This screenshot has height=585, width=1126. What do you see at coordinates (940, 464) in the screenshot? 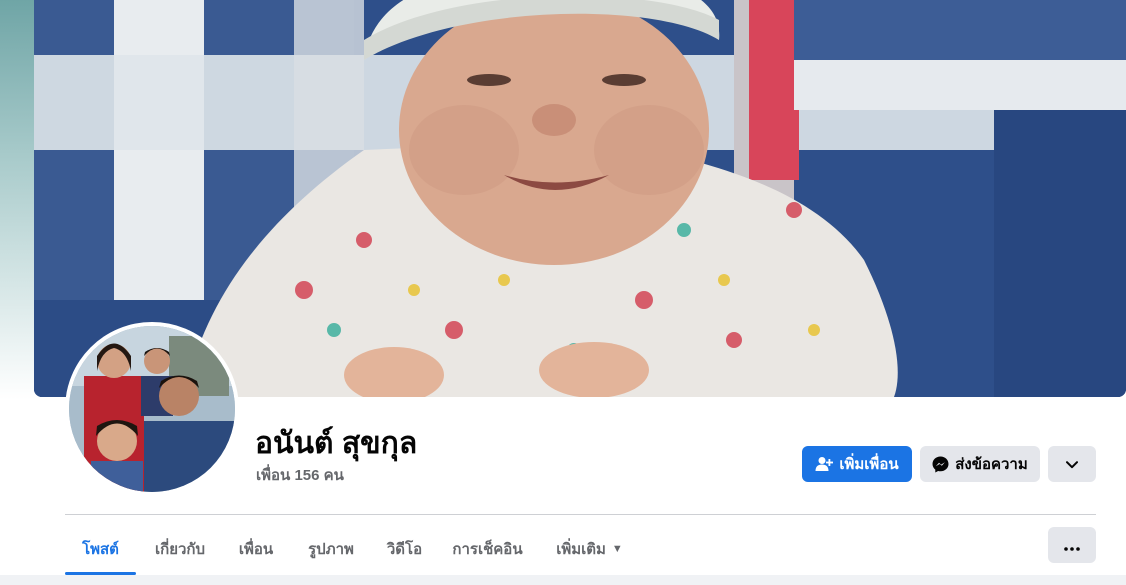
I see `messenger-icon` at bounding box center [940, 464].